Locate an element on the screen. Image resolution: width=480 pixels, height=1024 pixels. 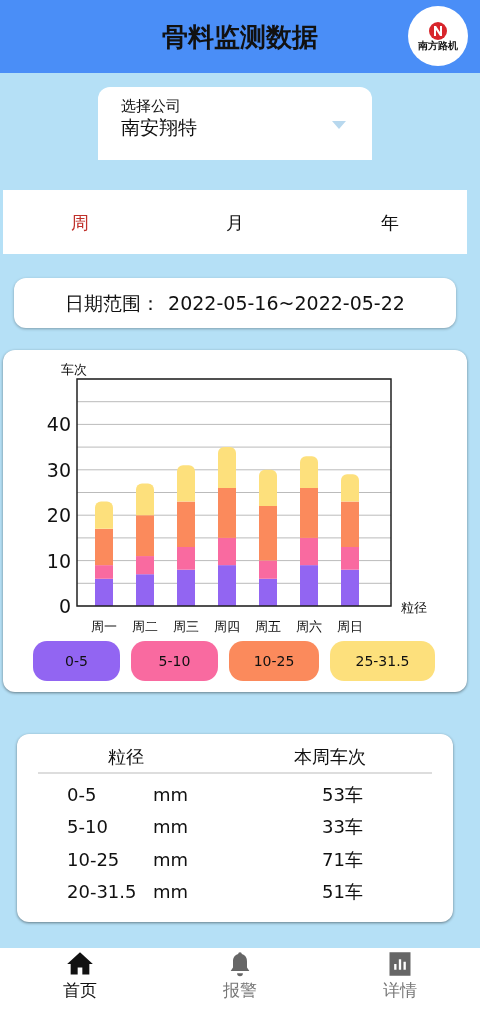
period-tab: 年 is located at coordinates (389, 222).